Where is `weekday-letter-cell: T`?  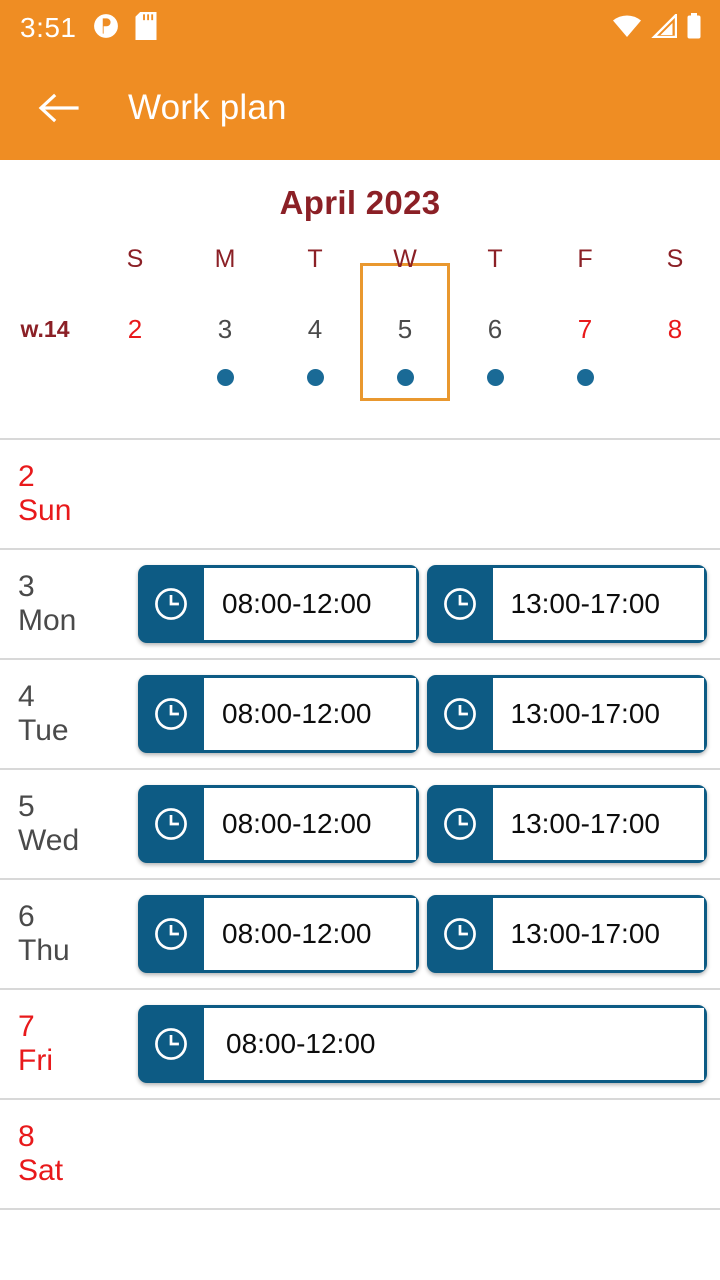 weekday-letter-cell: T is located at coordinates (495, 259).